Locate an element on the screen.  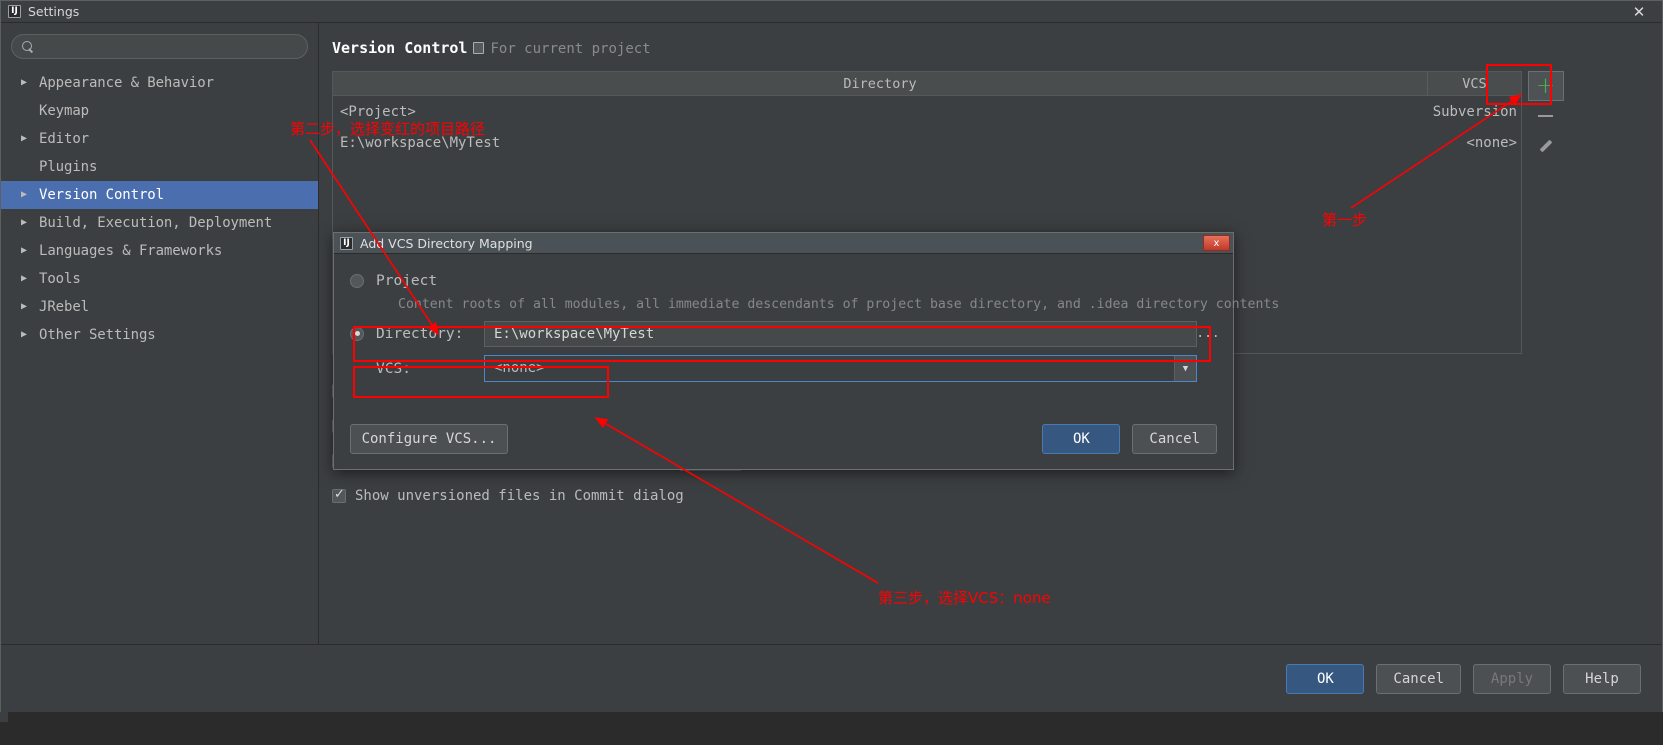
cell-directory: E:\workspace\MyTest is located at coordinates (420, 142).